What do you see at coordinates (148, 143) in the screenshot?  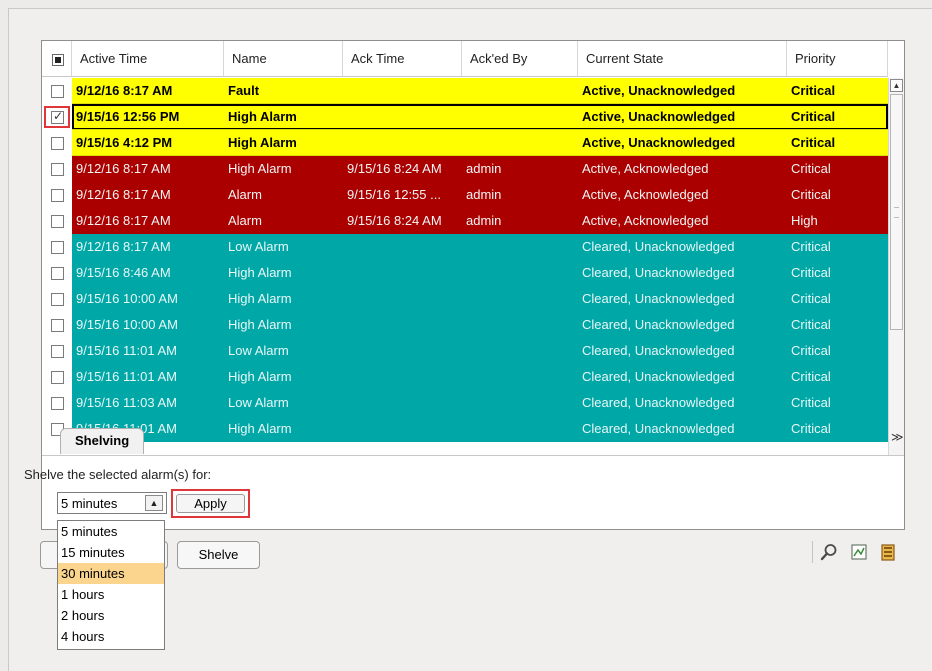 I see `cell-active-time: 9/15/16 4:12 PM` at bounding box center [148, 143].